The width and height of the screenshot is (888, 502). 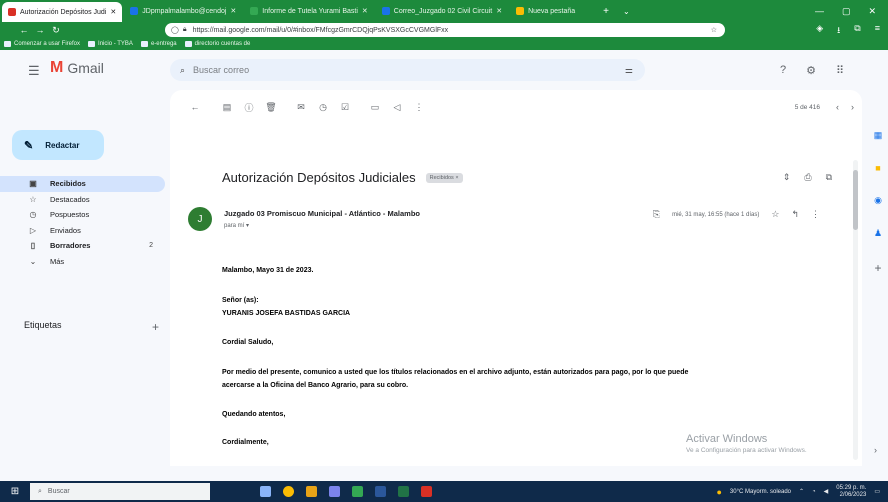 I want to click on newer-icon: ‹, so click(x=837, y=107).